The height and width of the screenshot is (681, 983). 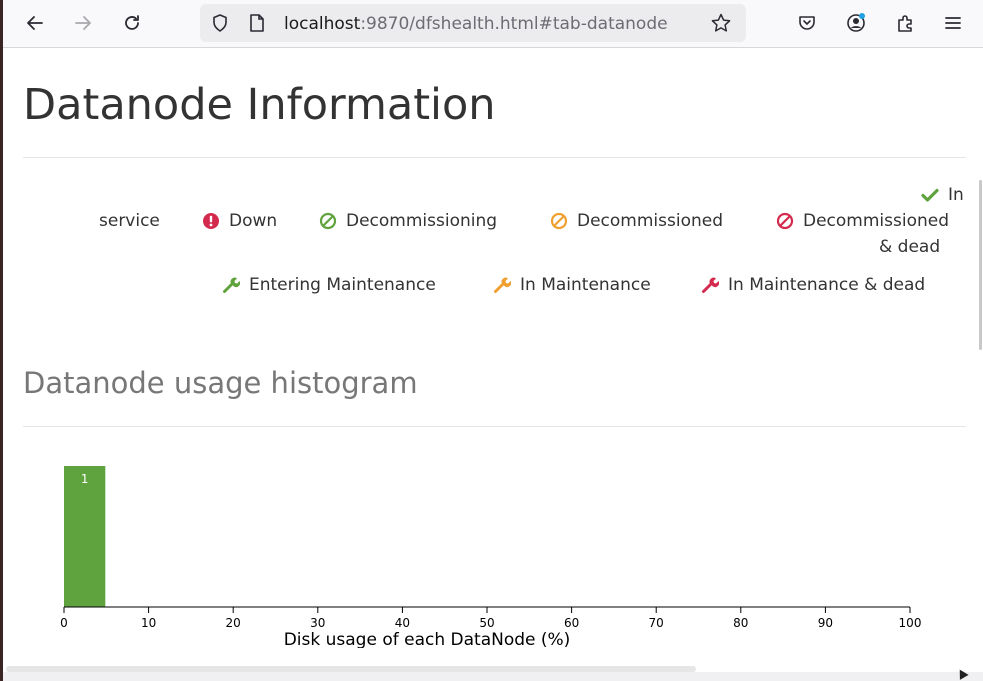 I want to click on legend-decommissioning: Decommissioning, so click(x=408, y=221).